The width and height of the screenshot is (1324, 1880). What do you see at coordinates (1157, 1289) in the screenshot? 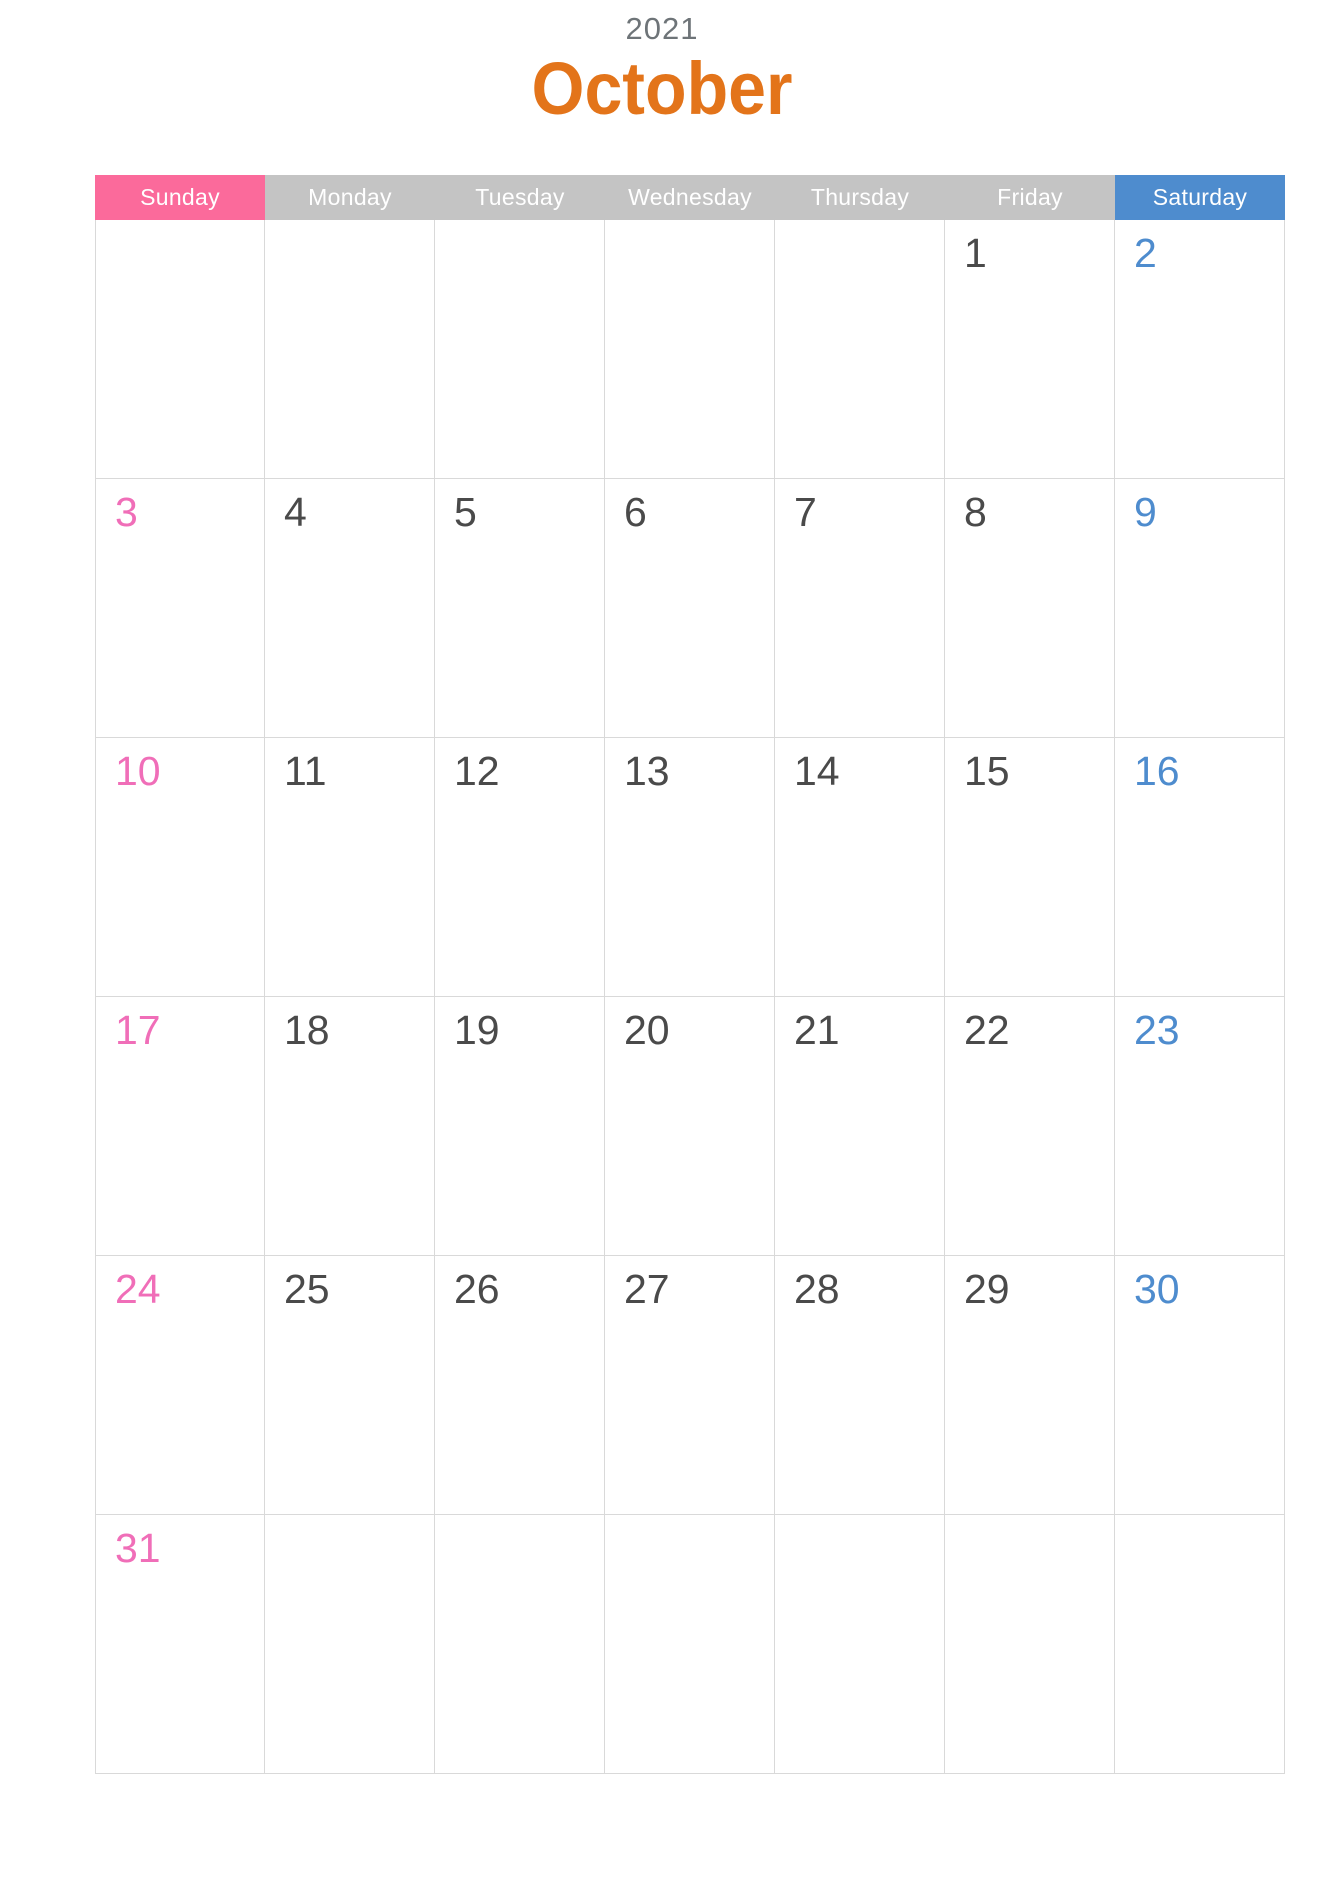
I see `day-number: 30` at bounding box center [1157, 1289].